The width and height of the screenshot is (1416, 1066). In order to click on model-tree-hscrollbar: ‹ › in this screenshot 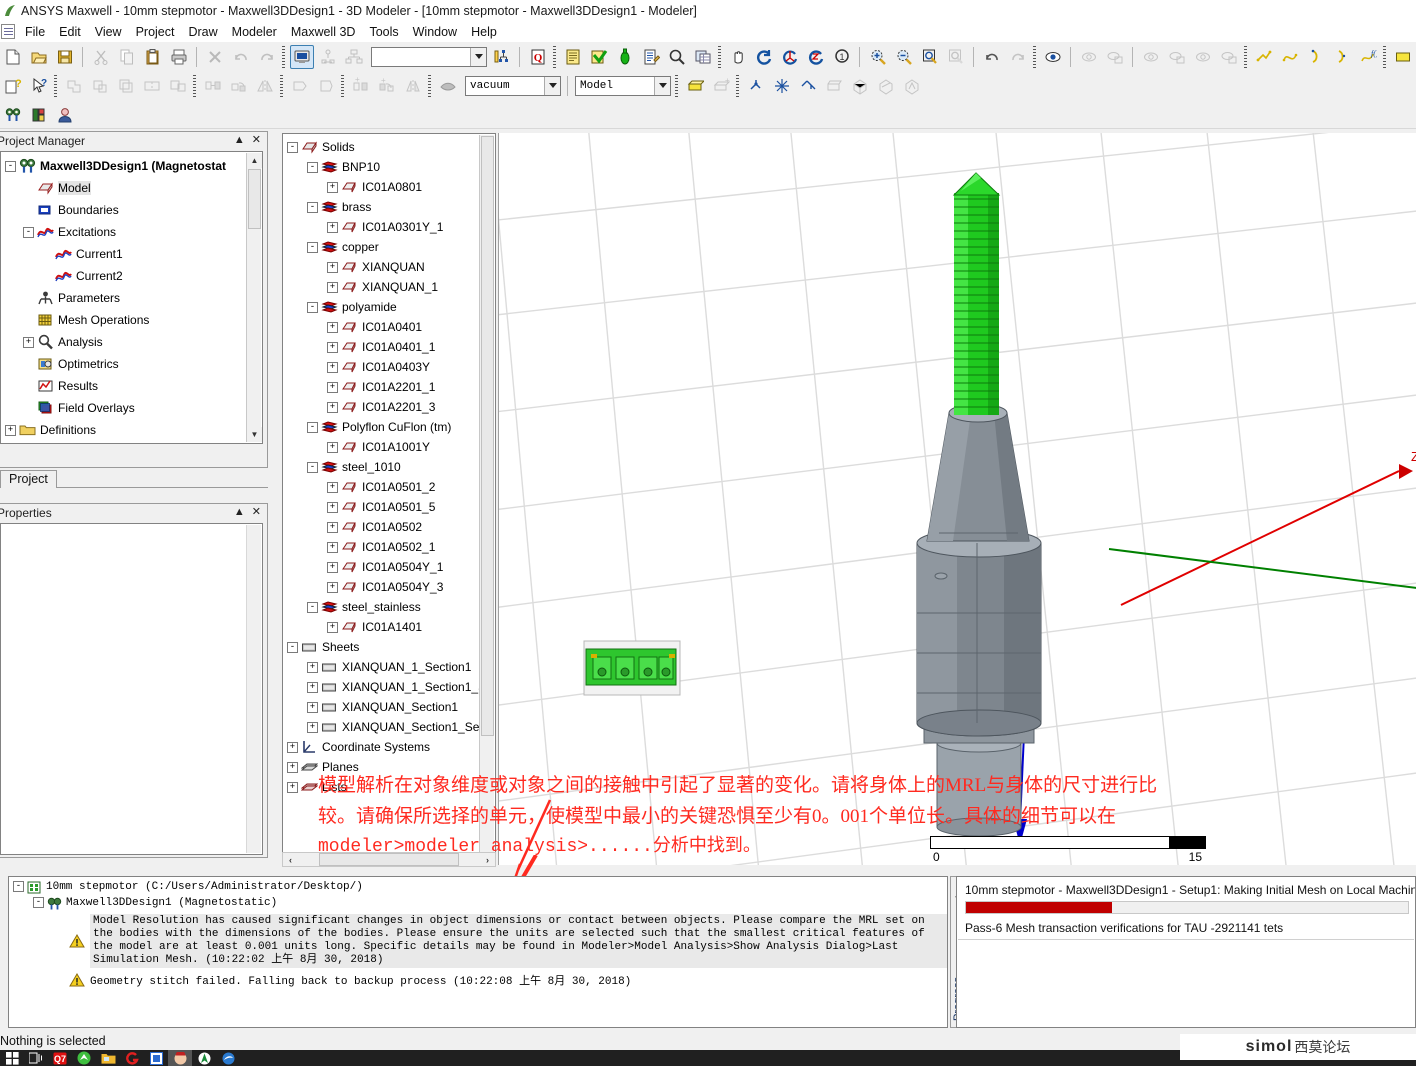, I will do `click(389, 860)`.